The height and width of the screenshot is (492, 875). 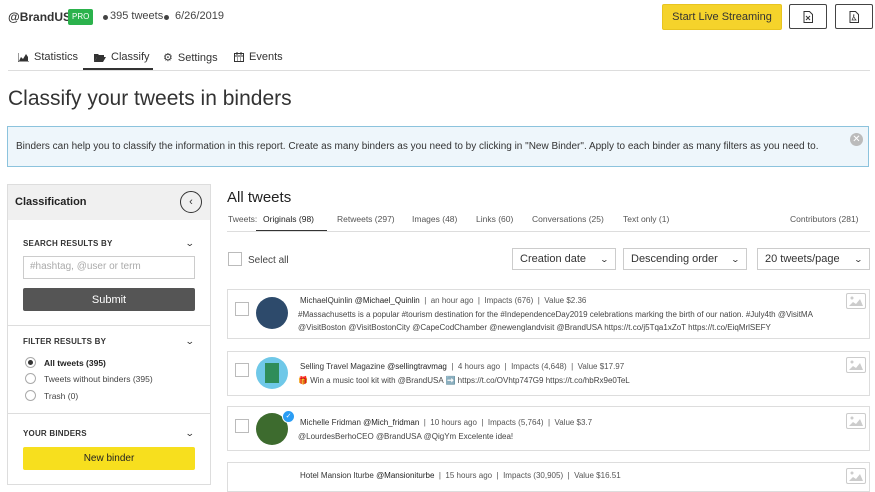 I want to click on calendar-icon, so click(x=239, y=57).